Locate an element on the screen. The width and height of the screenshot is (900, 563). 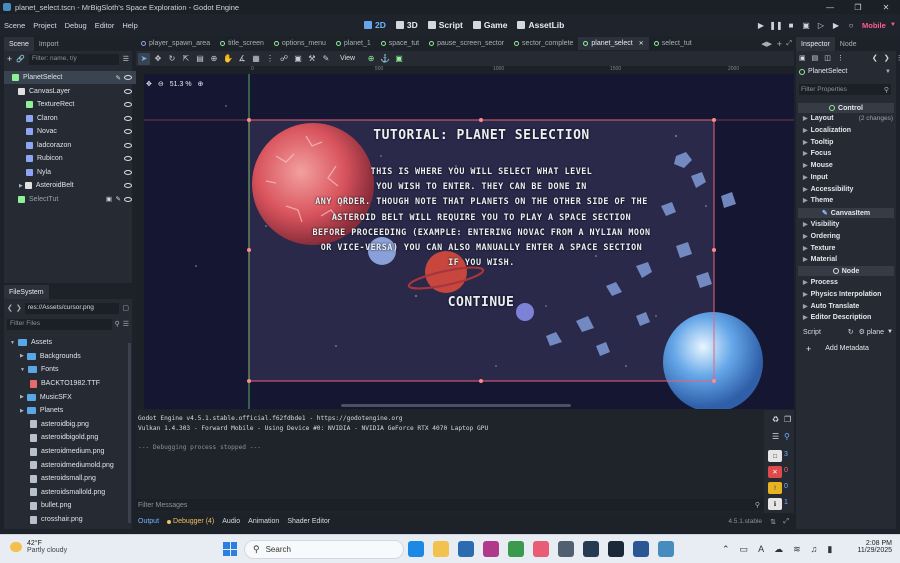
expand-arrow-icon: ▶ is located at coordinates (21, 186).